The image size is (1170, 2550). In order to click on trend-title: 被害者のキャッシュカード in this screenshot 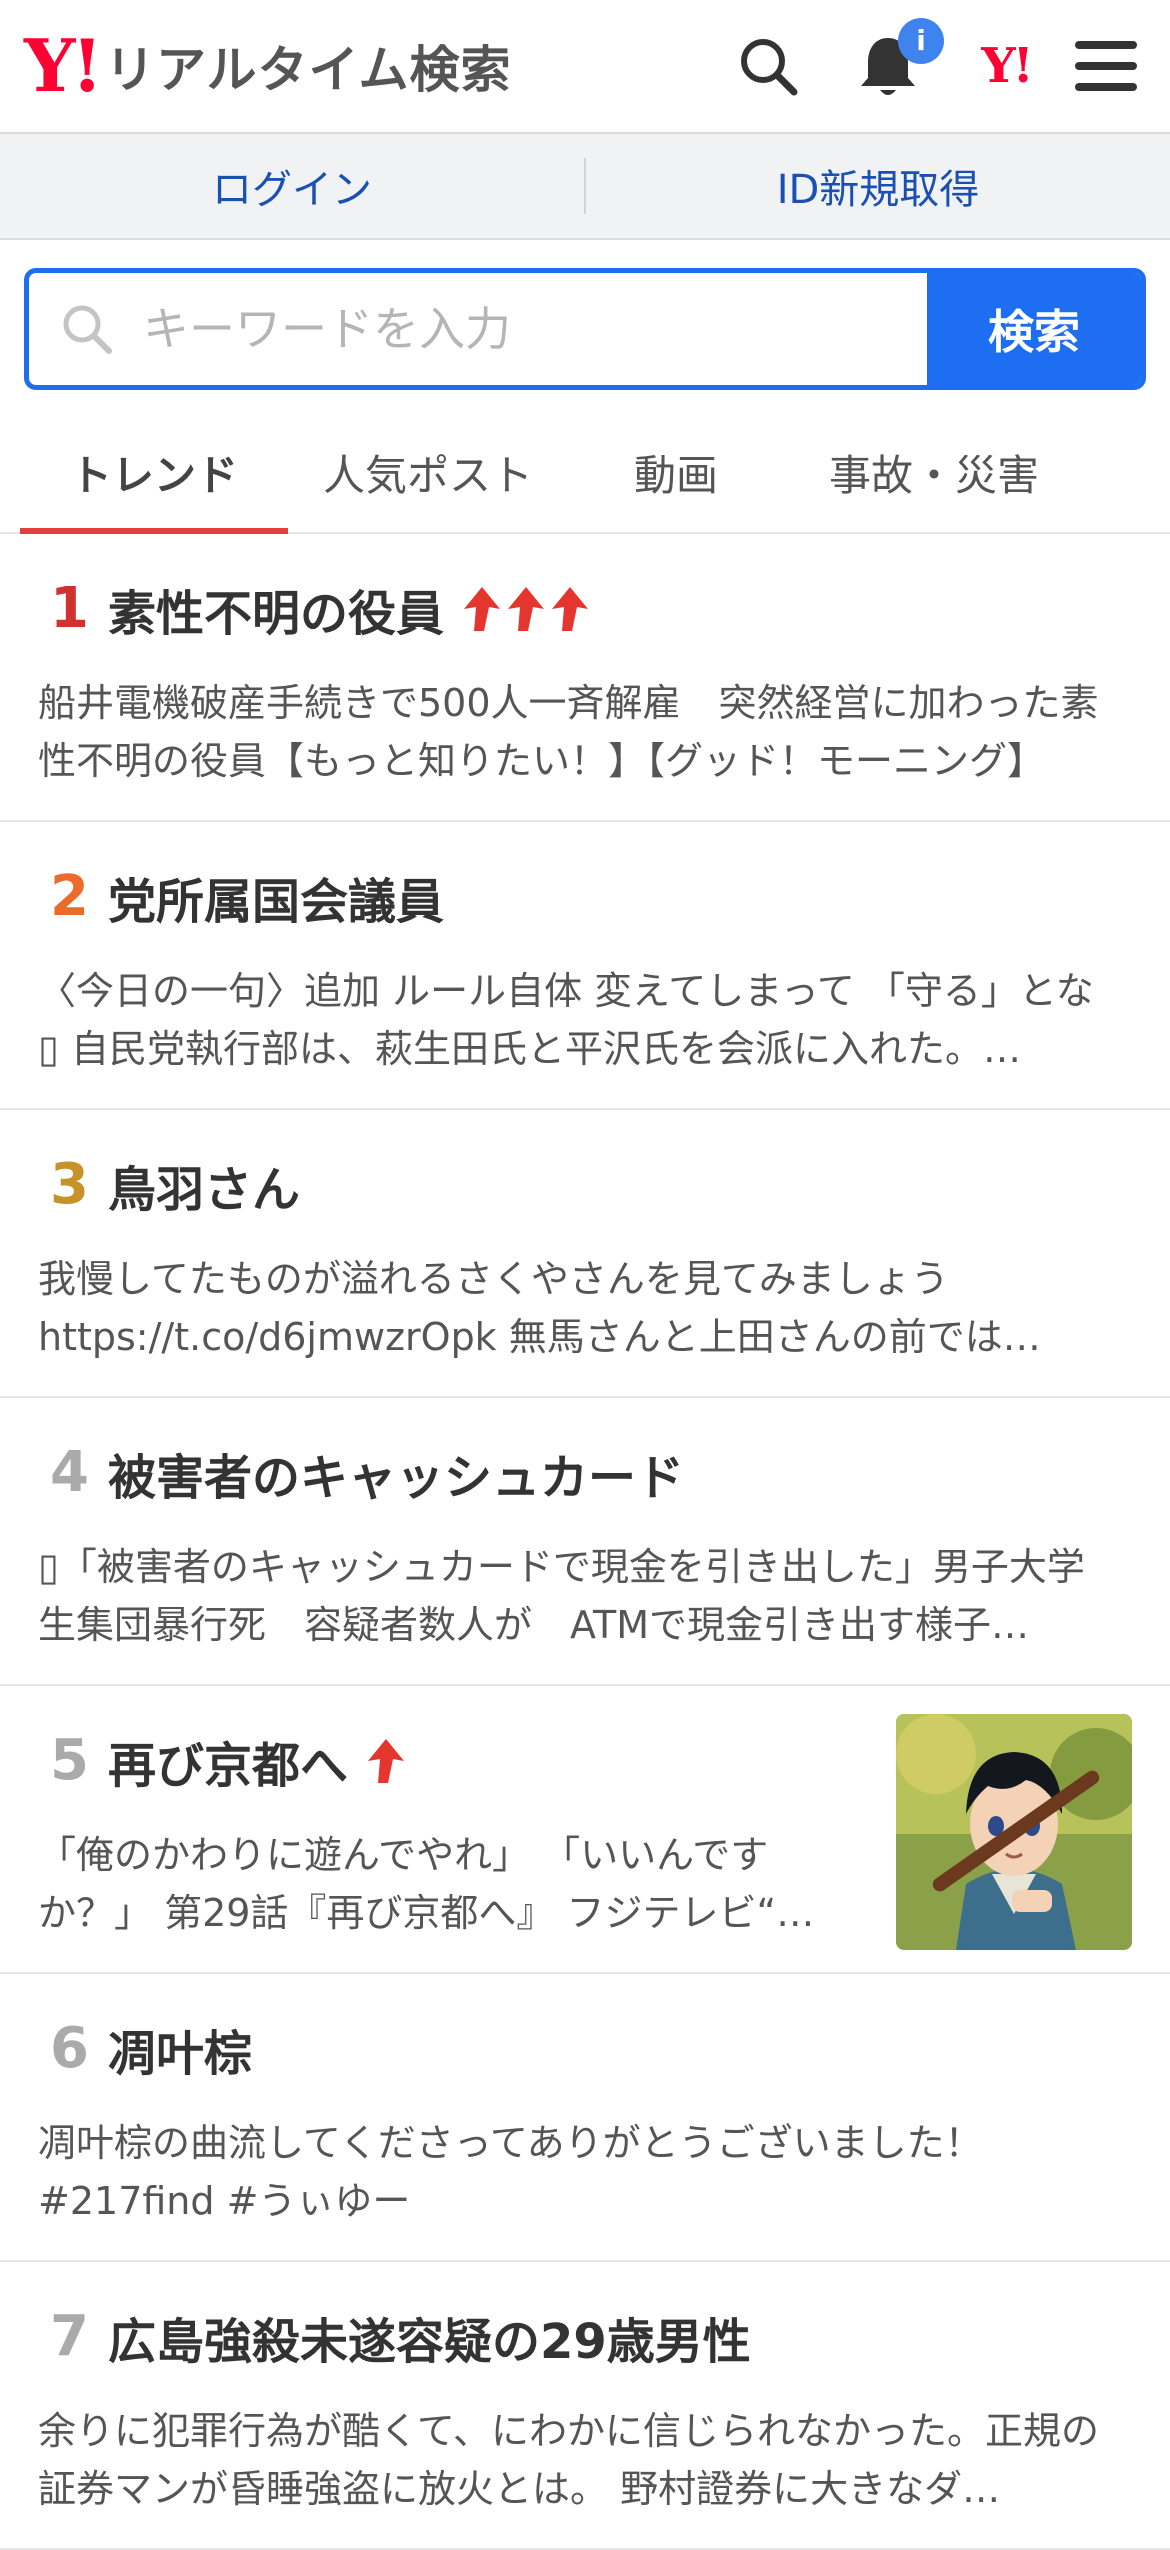, I will do `click(396, 1478)`.